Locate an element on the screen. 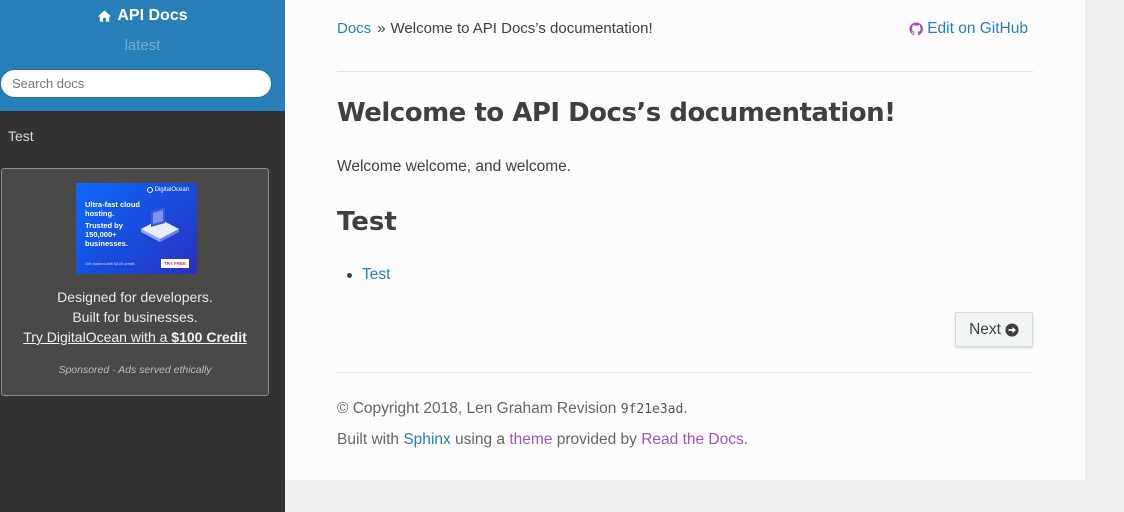 The height and width of the screenshot is (512, 1124). footer-period: . is located at coordinates (746, 439).